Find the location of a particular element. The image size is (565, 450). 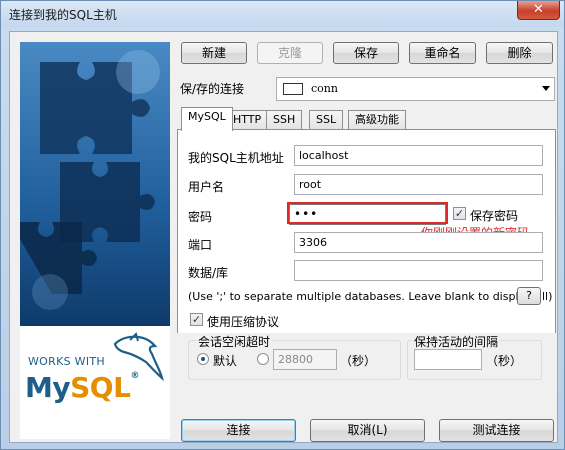

idle-timeout-title: 会话空闲超时 is located at coordinates (234, 341).